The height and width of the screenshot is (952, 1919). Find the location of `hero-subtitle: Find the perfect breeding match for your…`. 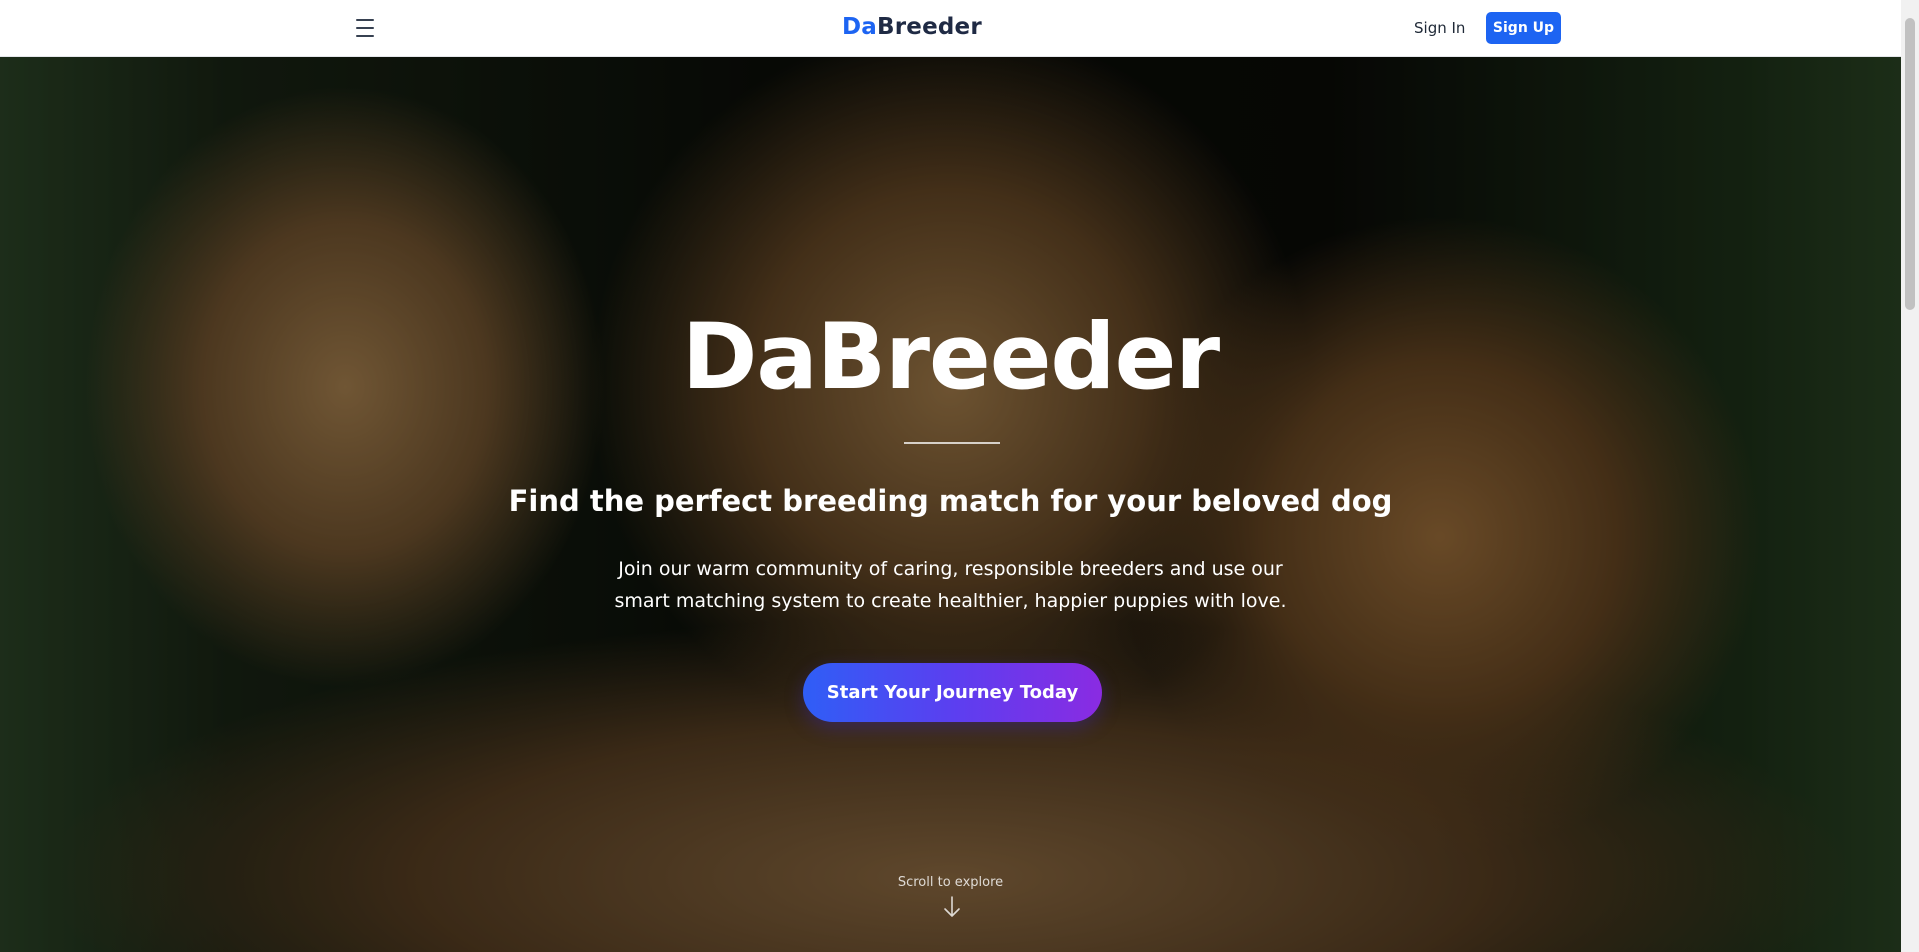

hero-subtitle: Find the perfect breeding match for your… is located at coordinates (950, 501).